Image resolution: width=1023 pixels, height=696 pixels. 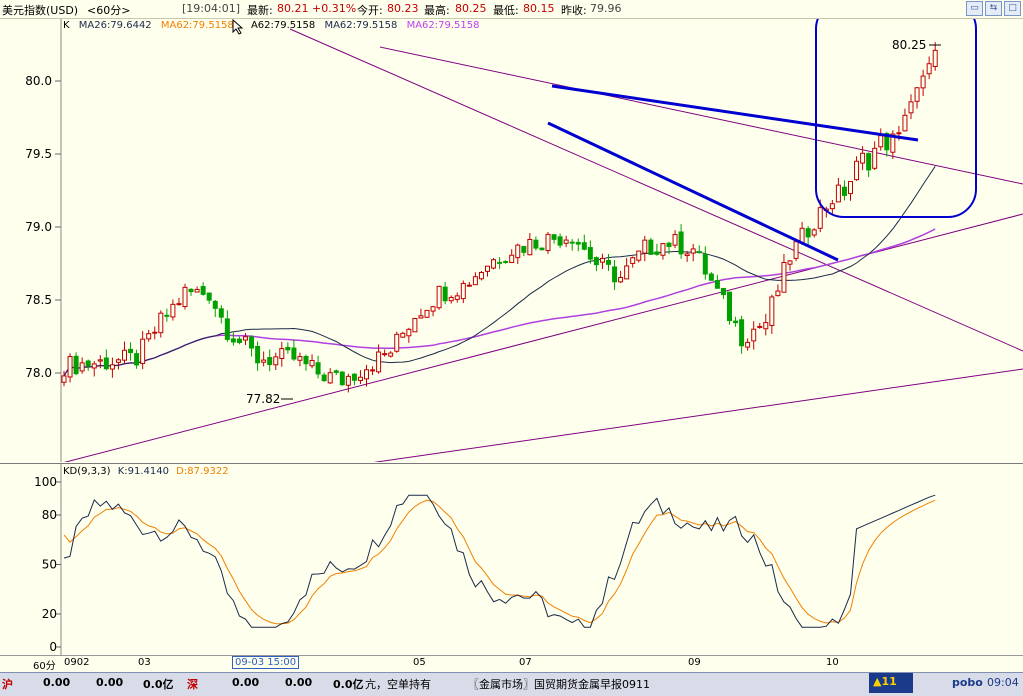 What do you see at coordinates (471, 8) in the screenshot?
I see `high-value: 80.25` at bounding box center [471, 8].